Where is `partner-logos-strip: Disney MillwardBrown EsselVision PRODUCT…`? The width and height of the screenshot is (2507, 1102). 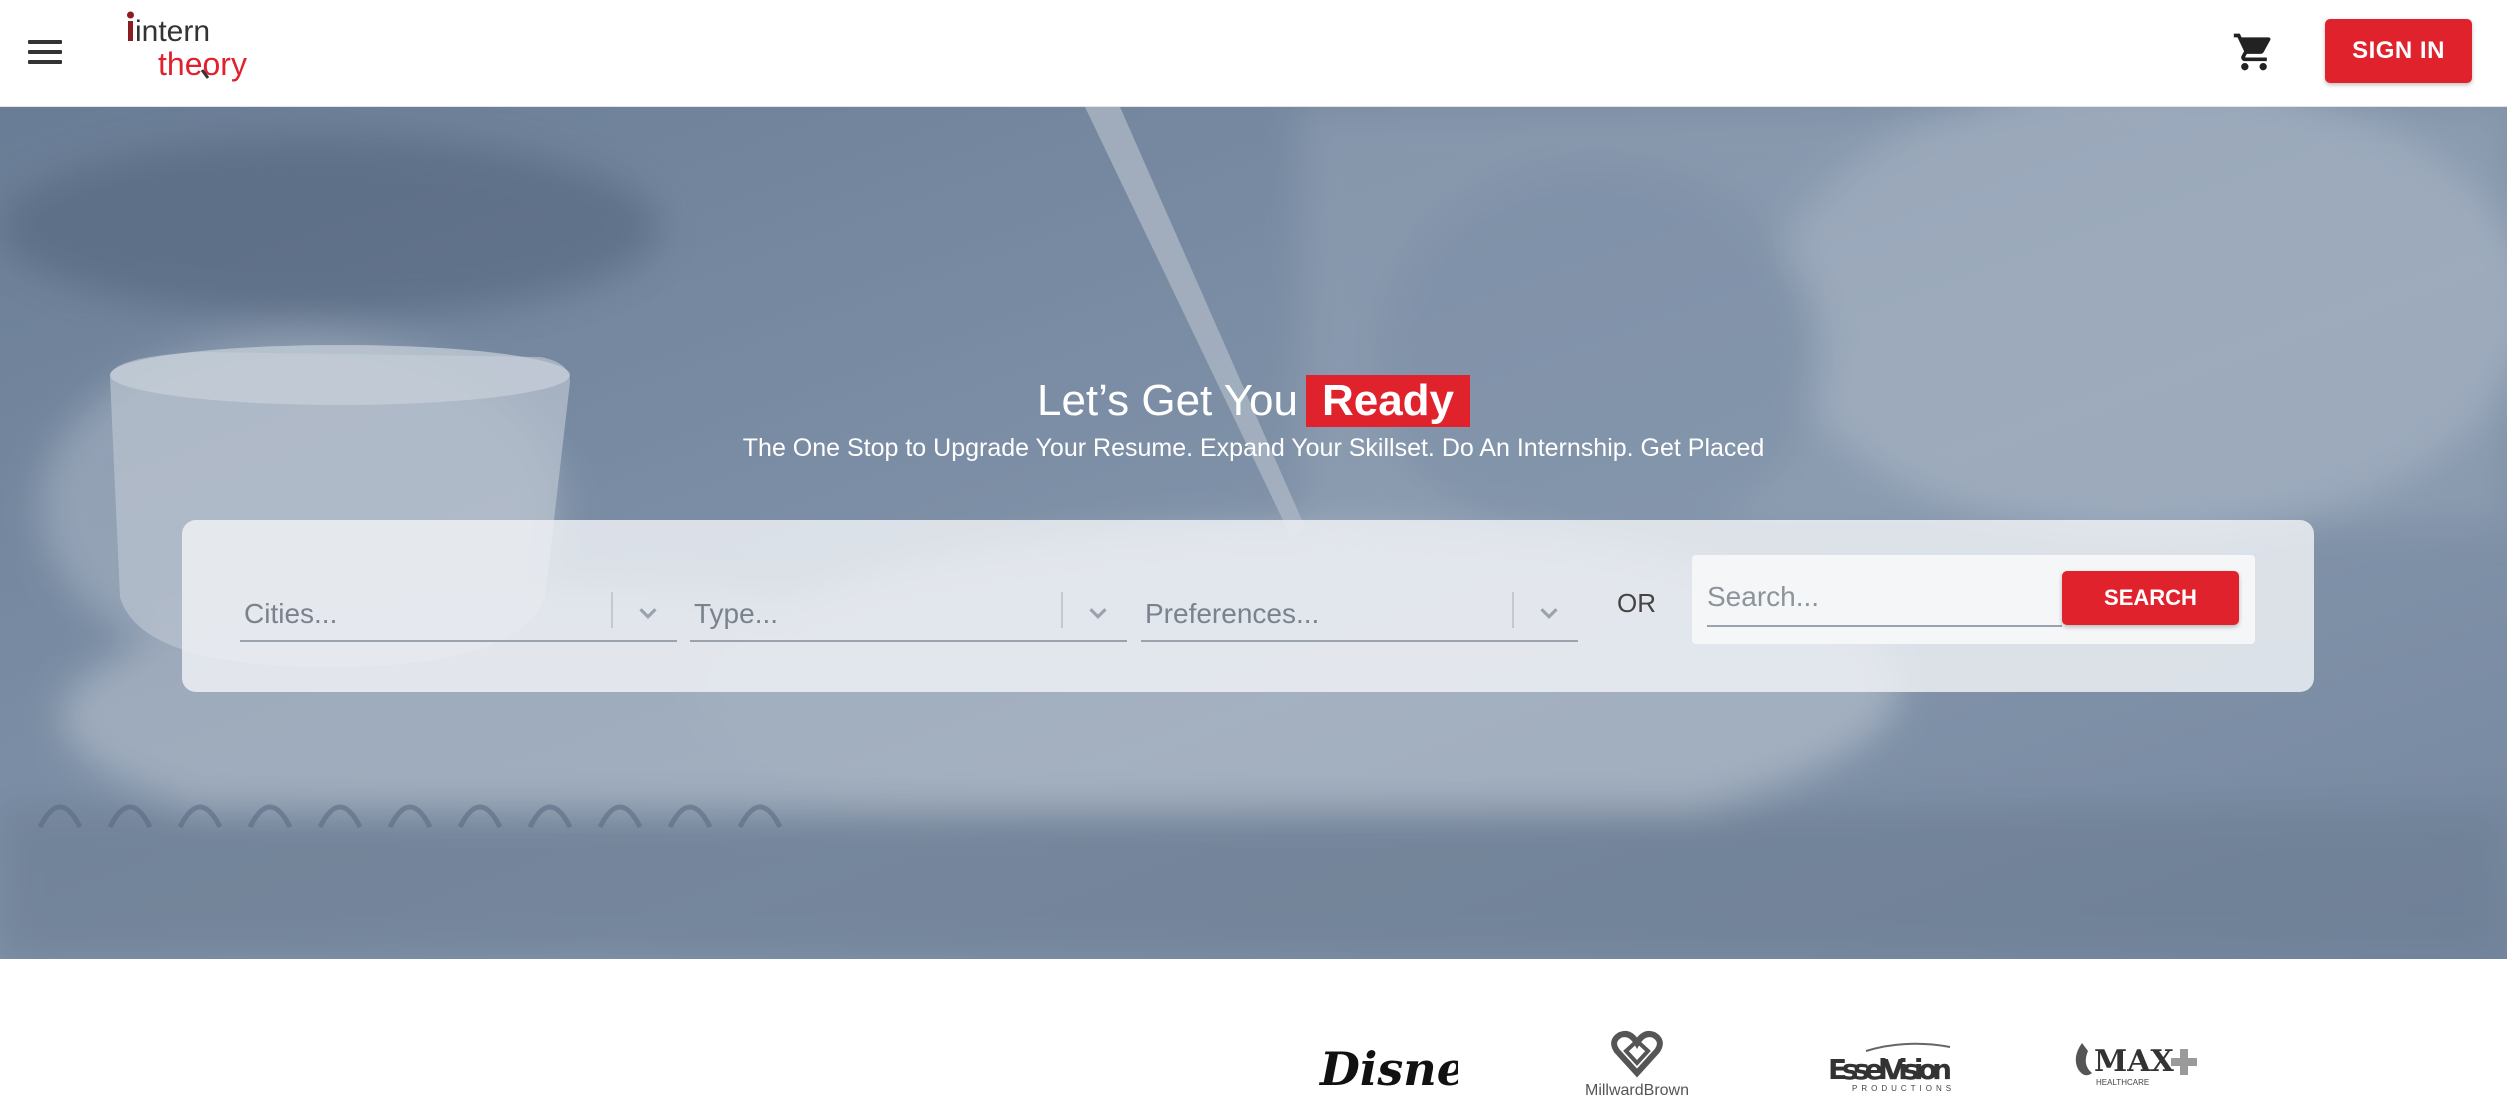 partner-logos-strip: Disney MillwardBrown EsselVision PRODUCT… is located at coordinates (1253, 1029).